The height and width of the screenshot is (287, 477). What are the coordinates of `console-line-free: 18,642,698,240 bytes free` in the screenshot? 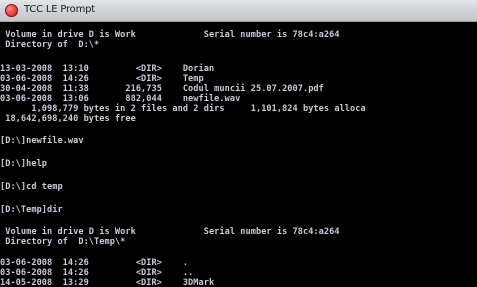 It's located at (68, 119).